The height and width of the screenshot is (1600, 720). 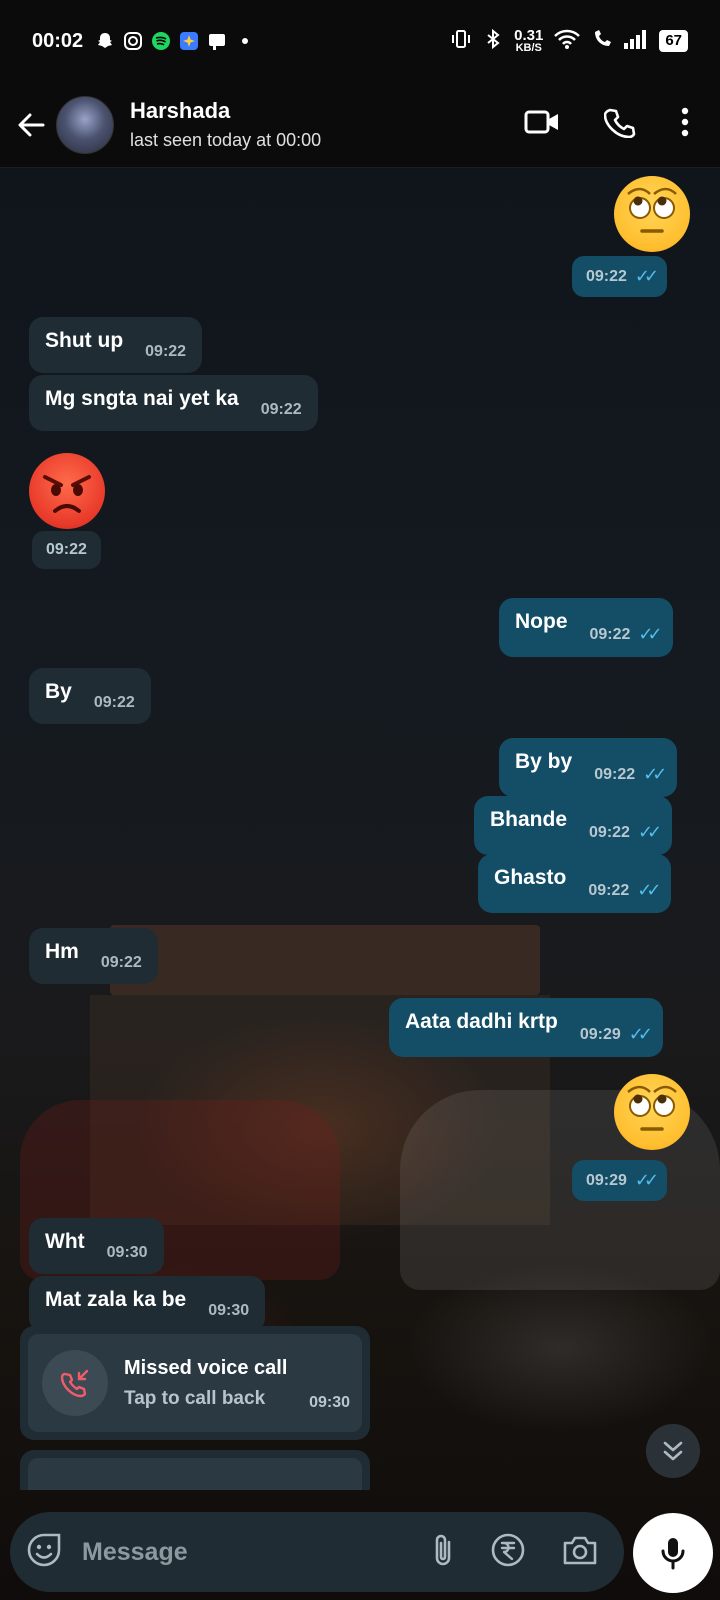 I want to click on missed-call-card: Missed voice call Tap to call back 09:30, so click(x=195, y=1383).